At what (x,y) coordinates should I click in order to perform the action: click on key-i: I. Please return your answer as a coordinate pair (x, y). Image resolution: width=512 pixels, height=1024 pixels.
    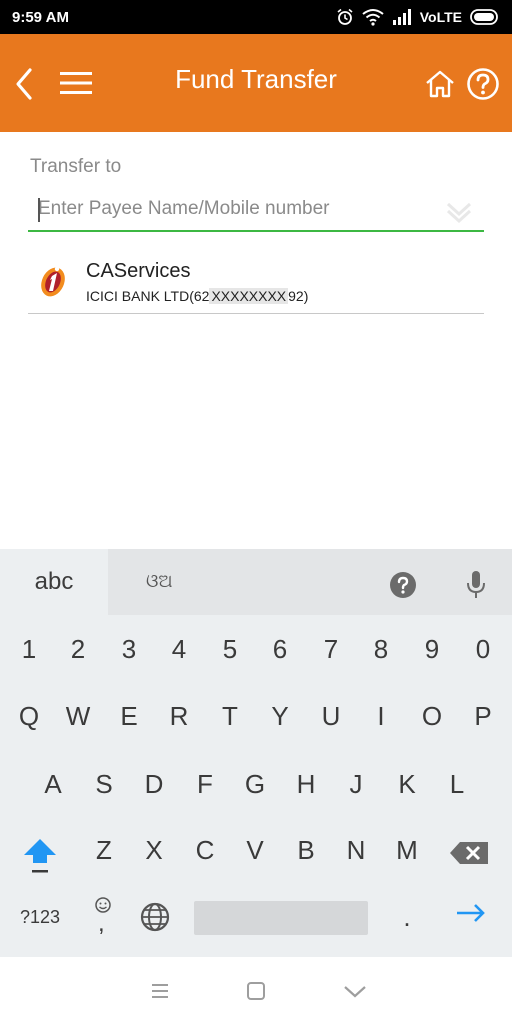
    Looking at the image, I should click on (381, 716).